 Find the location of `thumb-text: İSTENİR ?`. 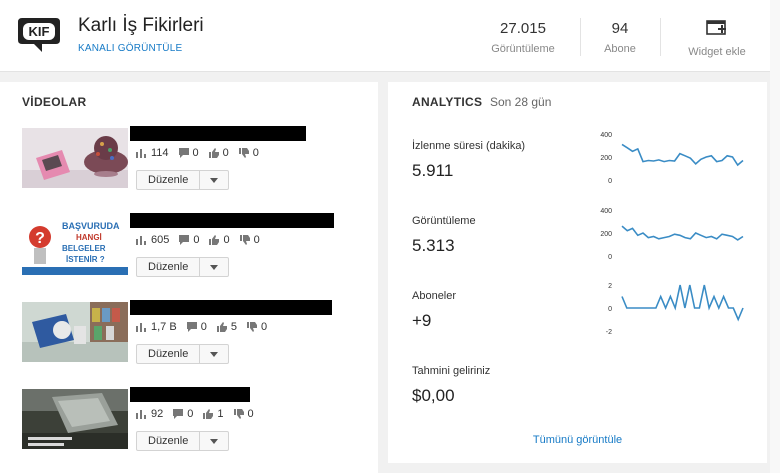

thumb-text: İSTENİR ? is located at coordinates (85, 259).